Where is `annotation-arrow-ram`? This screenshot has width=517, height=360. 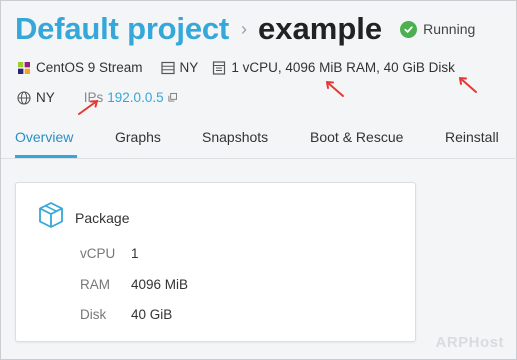 annotation-arrow-ram is located at coordinates (335, 89).